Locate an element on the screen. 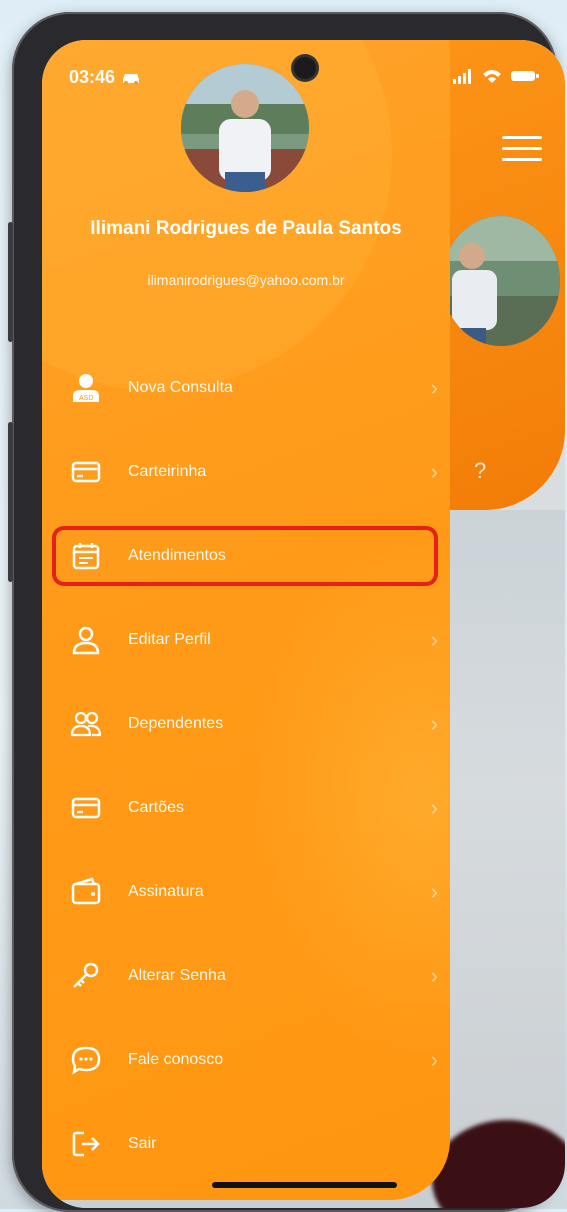  profile-email: ilimanirodrigues@yahoo.com.br is located at coordinates (246, 280).